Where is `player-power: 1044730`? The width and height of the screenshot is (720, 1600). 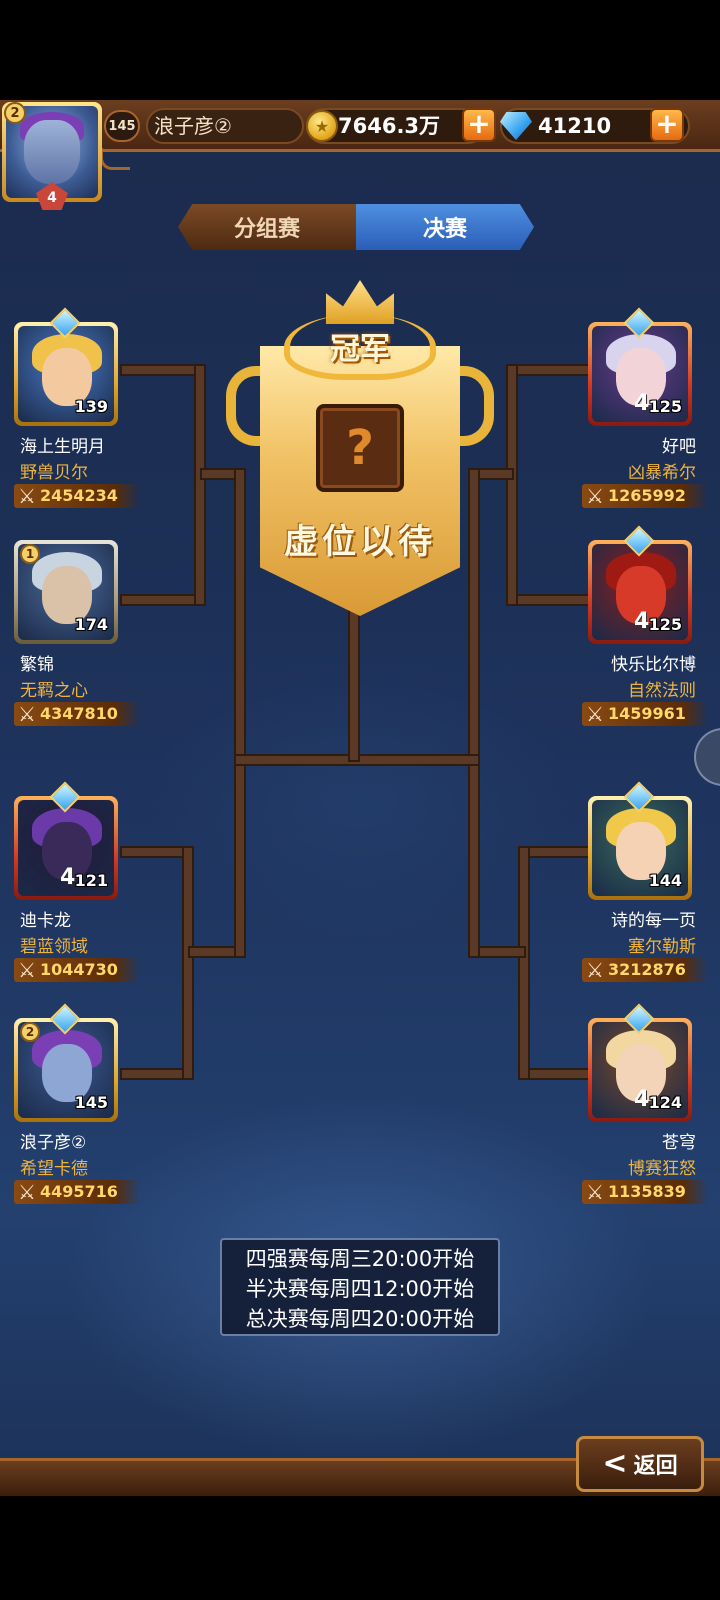
player-power: 1044730 is located at coordinates (79, 969).